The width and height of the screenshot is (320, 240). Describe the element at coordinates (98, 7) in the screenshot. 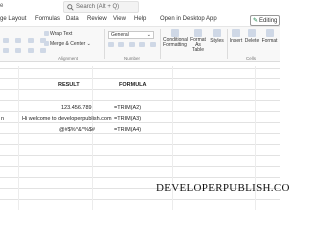

I see `search-placeholder: Search (Alt + Q)` at that location.